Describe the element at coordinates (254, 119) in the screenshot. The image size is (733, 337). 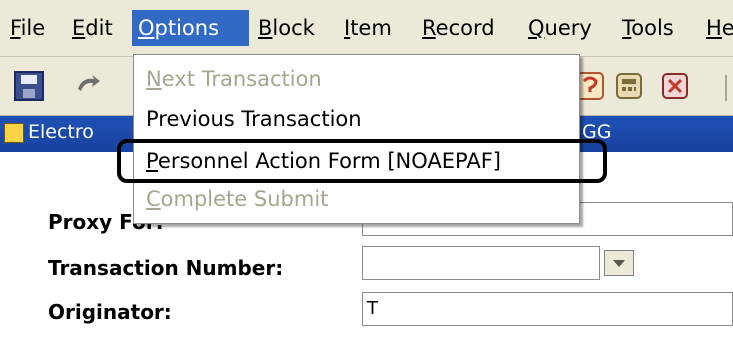
I see `menu-option-previous-transaction: Previous Transaction` at that location.